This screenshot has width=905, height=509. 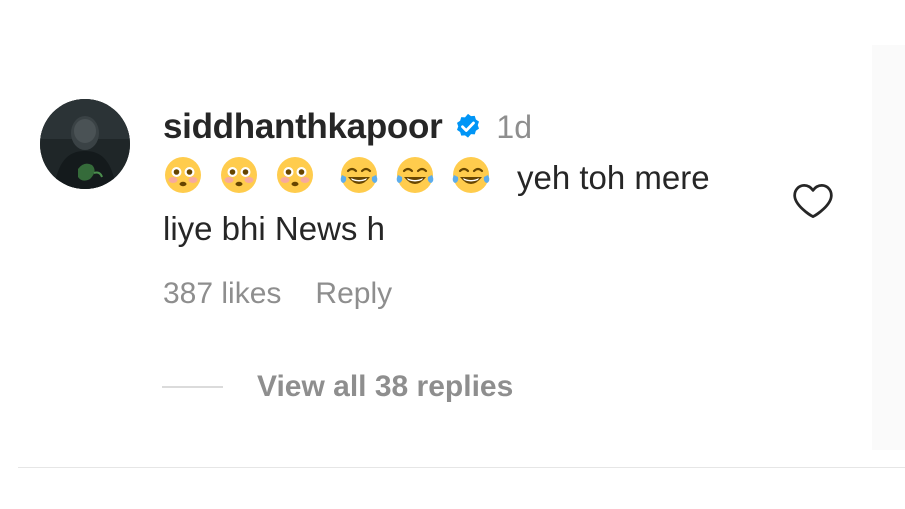 What do you see at coordinates (813, 201) in the screenshot?
I see `heart-outline-icon` at bounding box center [813, 201].